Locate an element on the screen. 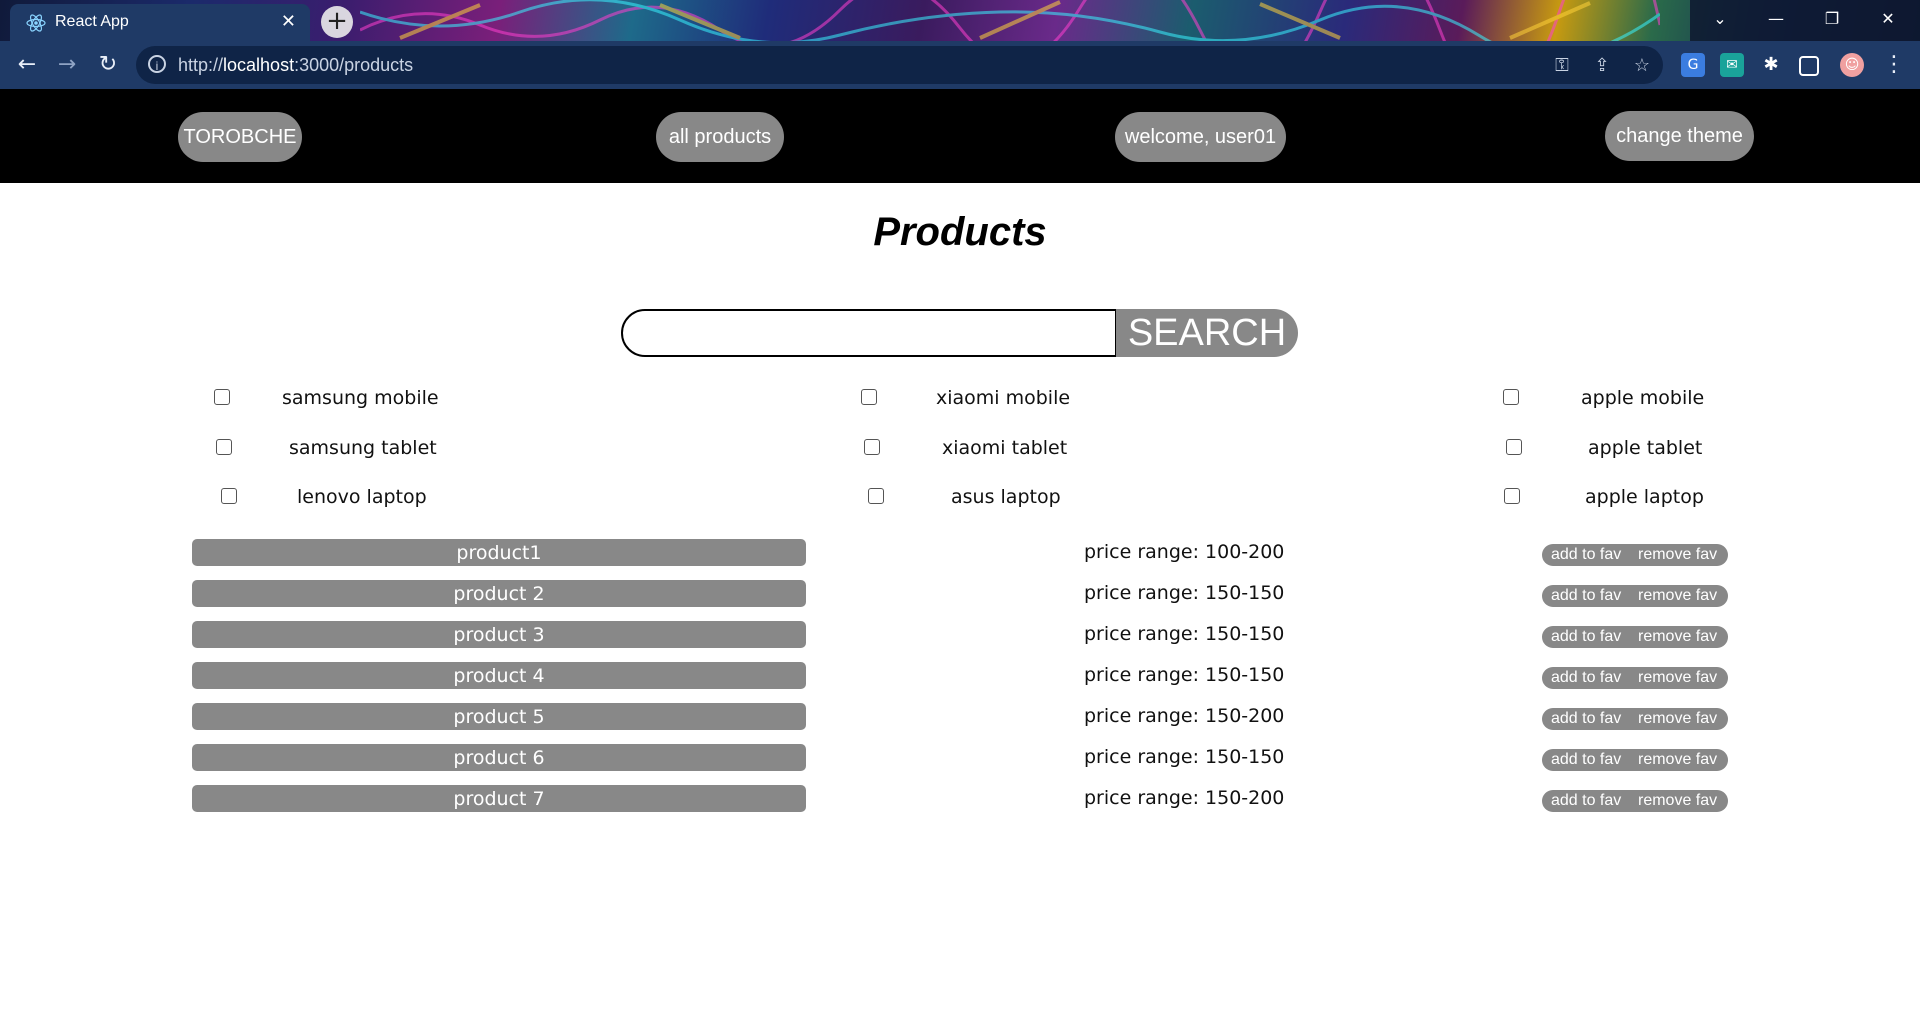  filter-label: lenovo laptop is located at coordinates (362, 497).